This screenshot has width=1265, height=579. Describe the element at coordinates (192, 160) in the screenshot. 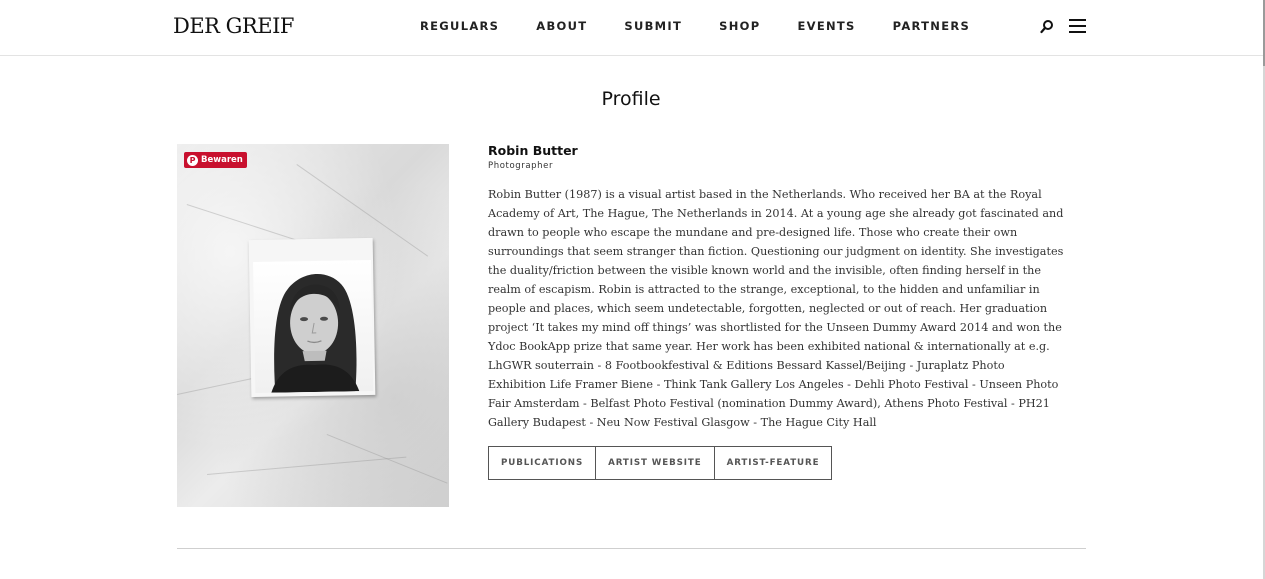

I see `pinterest-icon: P` at that location.